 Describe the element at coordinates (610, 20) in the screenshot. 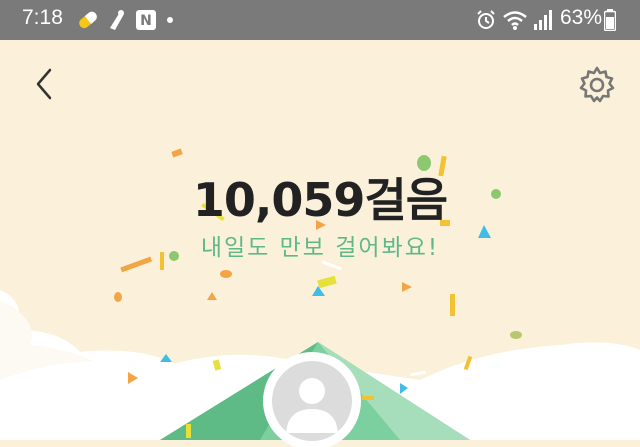

I see `battery-icon` at that location.